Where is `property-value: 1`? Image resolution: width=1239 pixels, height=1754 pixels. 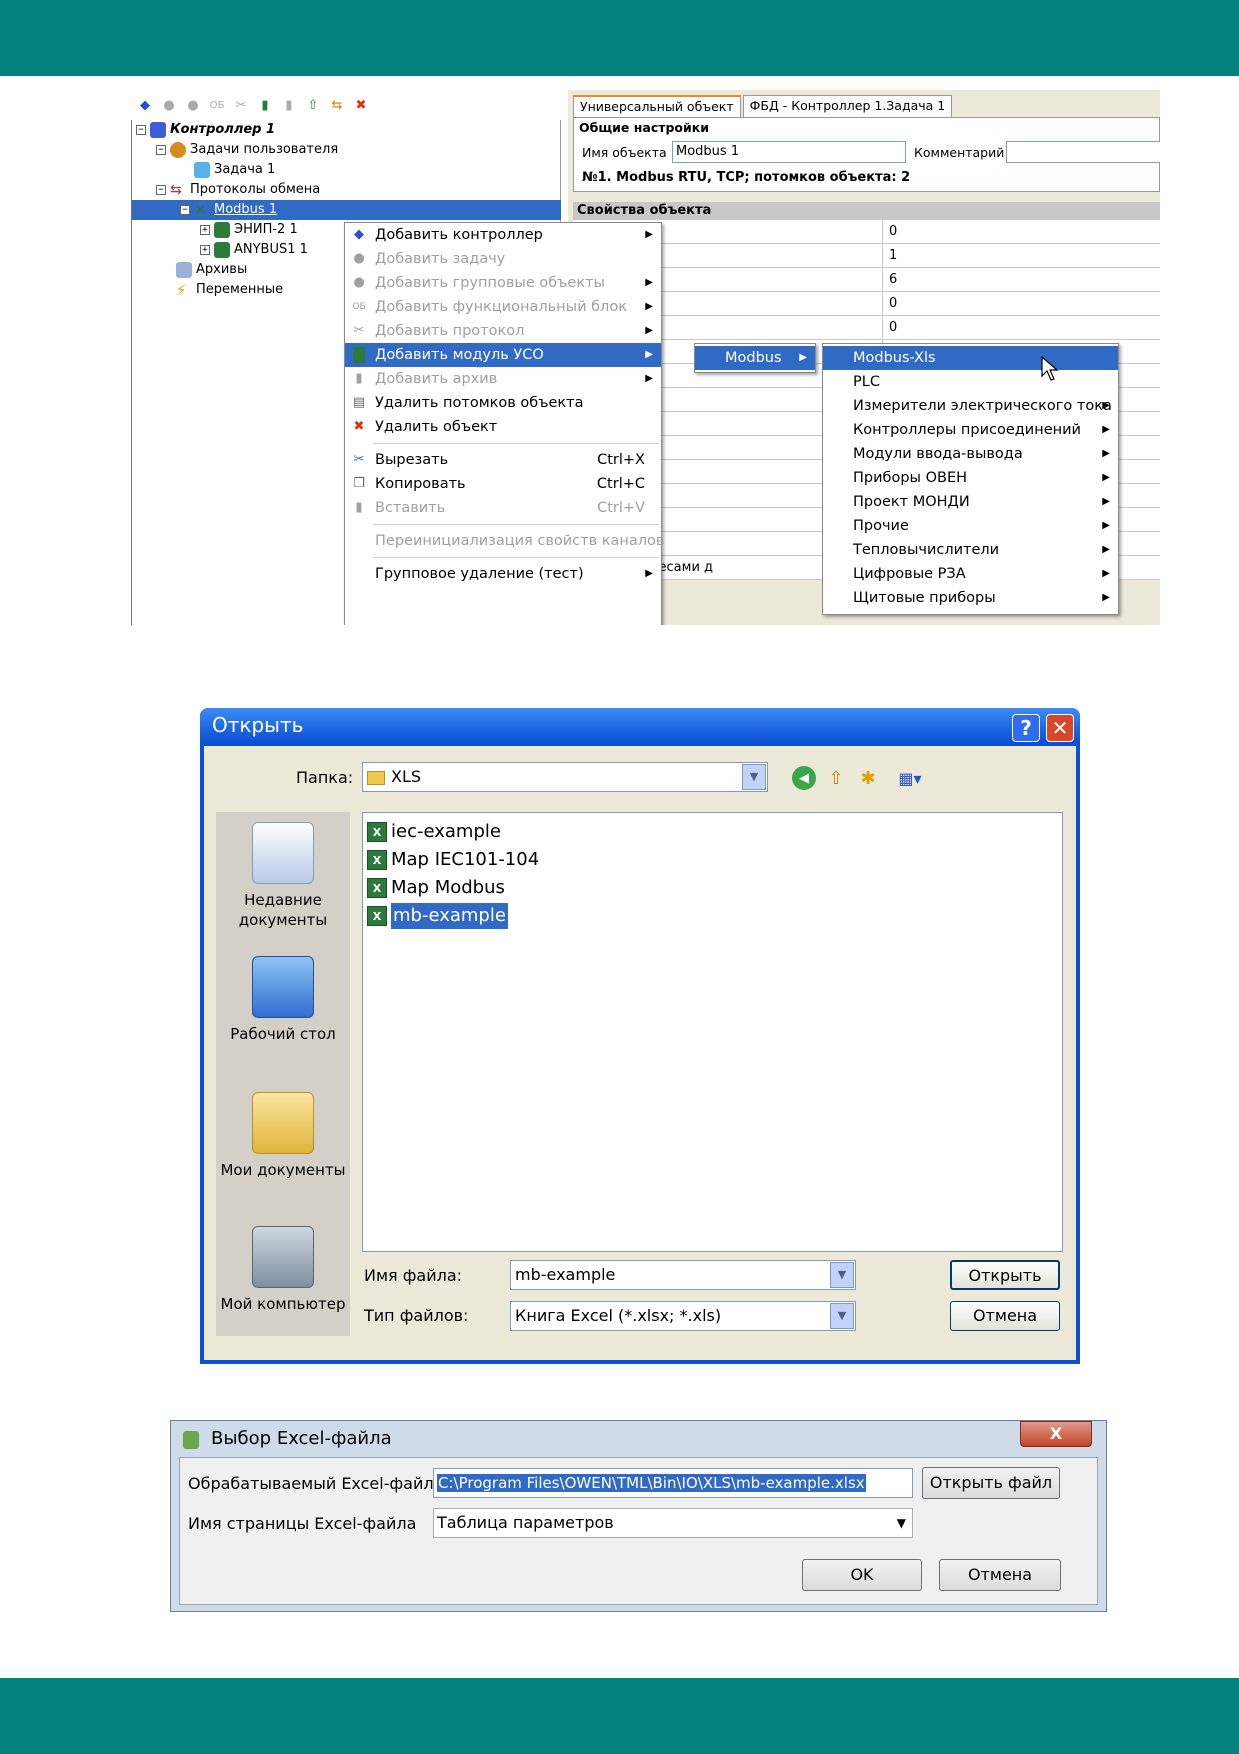
property-value: 1 is located at coordinates (893, 256).